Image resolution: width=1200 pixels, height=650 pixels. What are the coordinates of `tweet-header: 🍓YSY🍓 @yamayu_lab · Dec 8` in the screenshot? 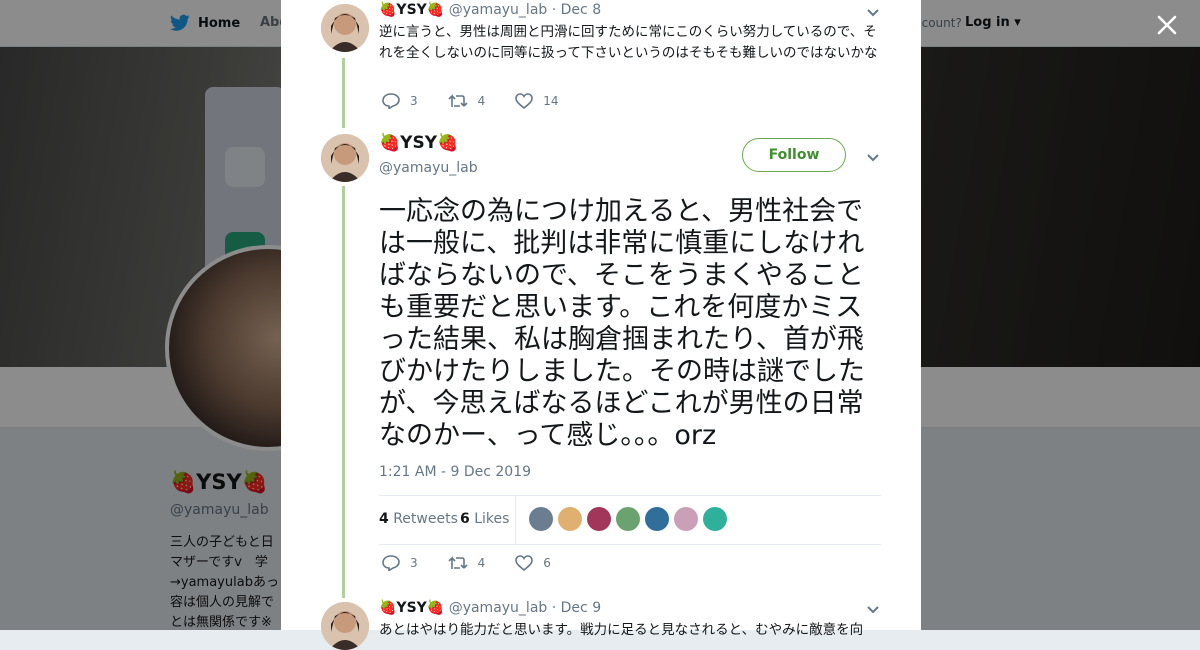 It's located at (490, 10).